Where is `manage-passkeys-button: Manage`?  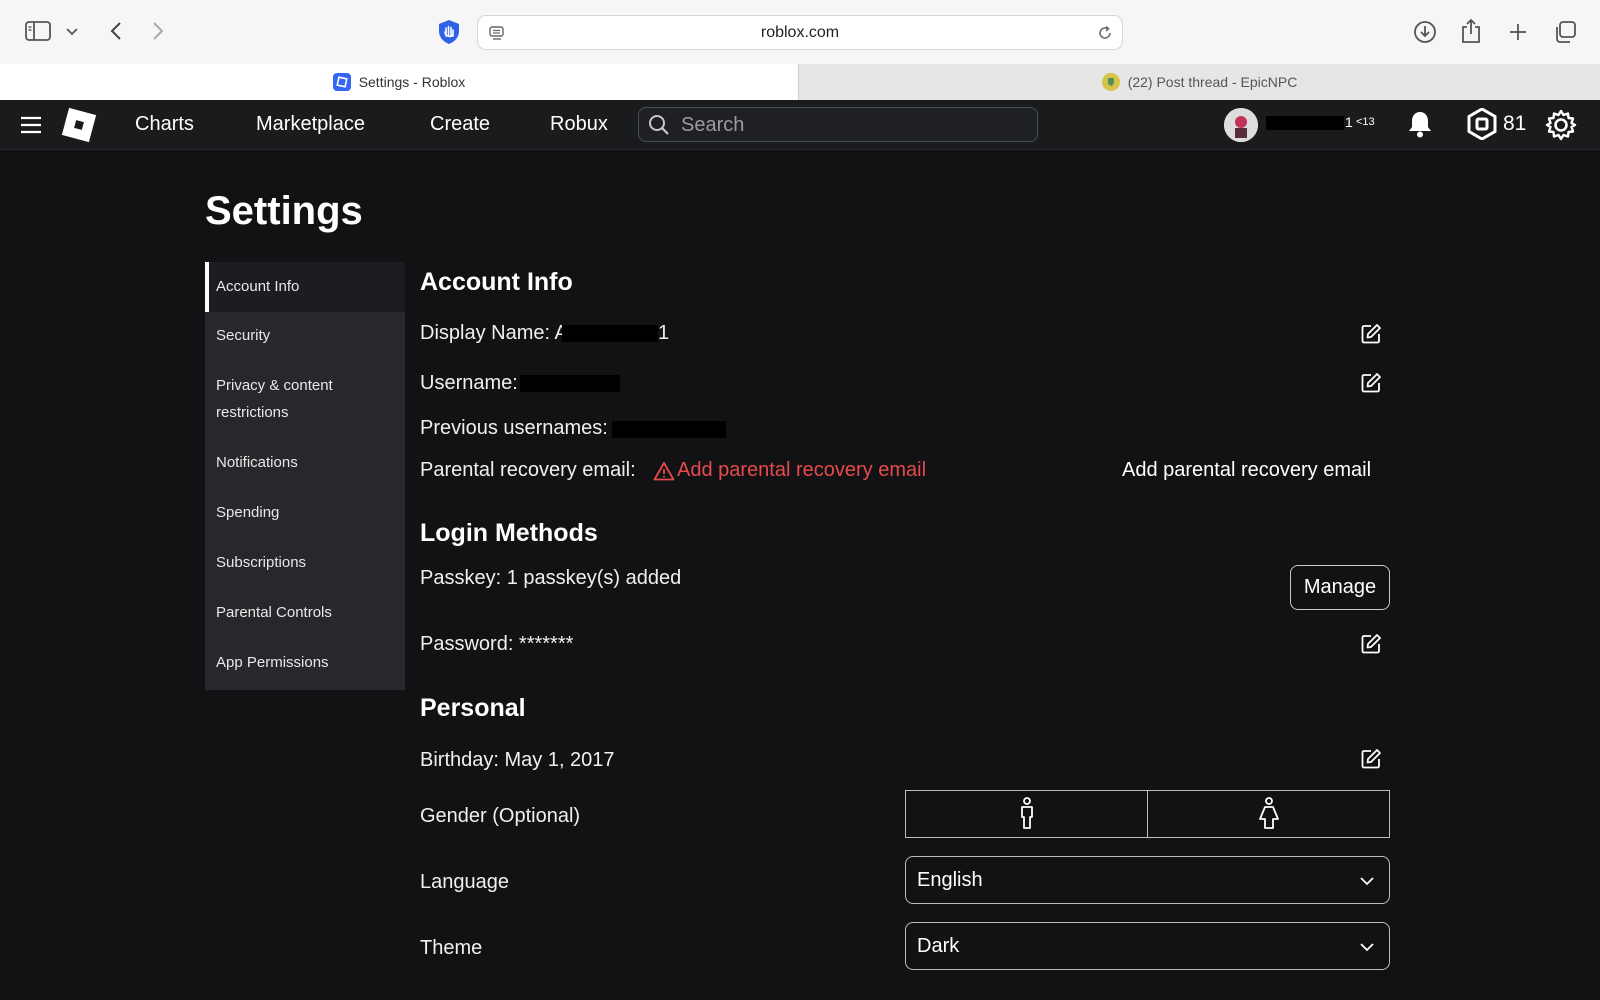
manage-passkeys-button: Manage is located at coordinates (1340, 587).